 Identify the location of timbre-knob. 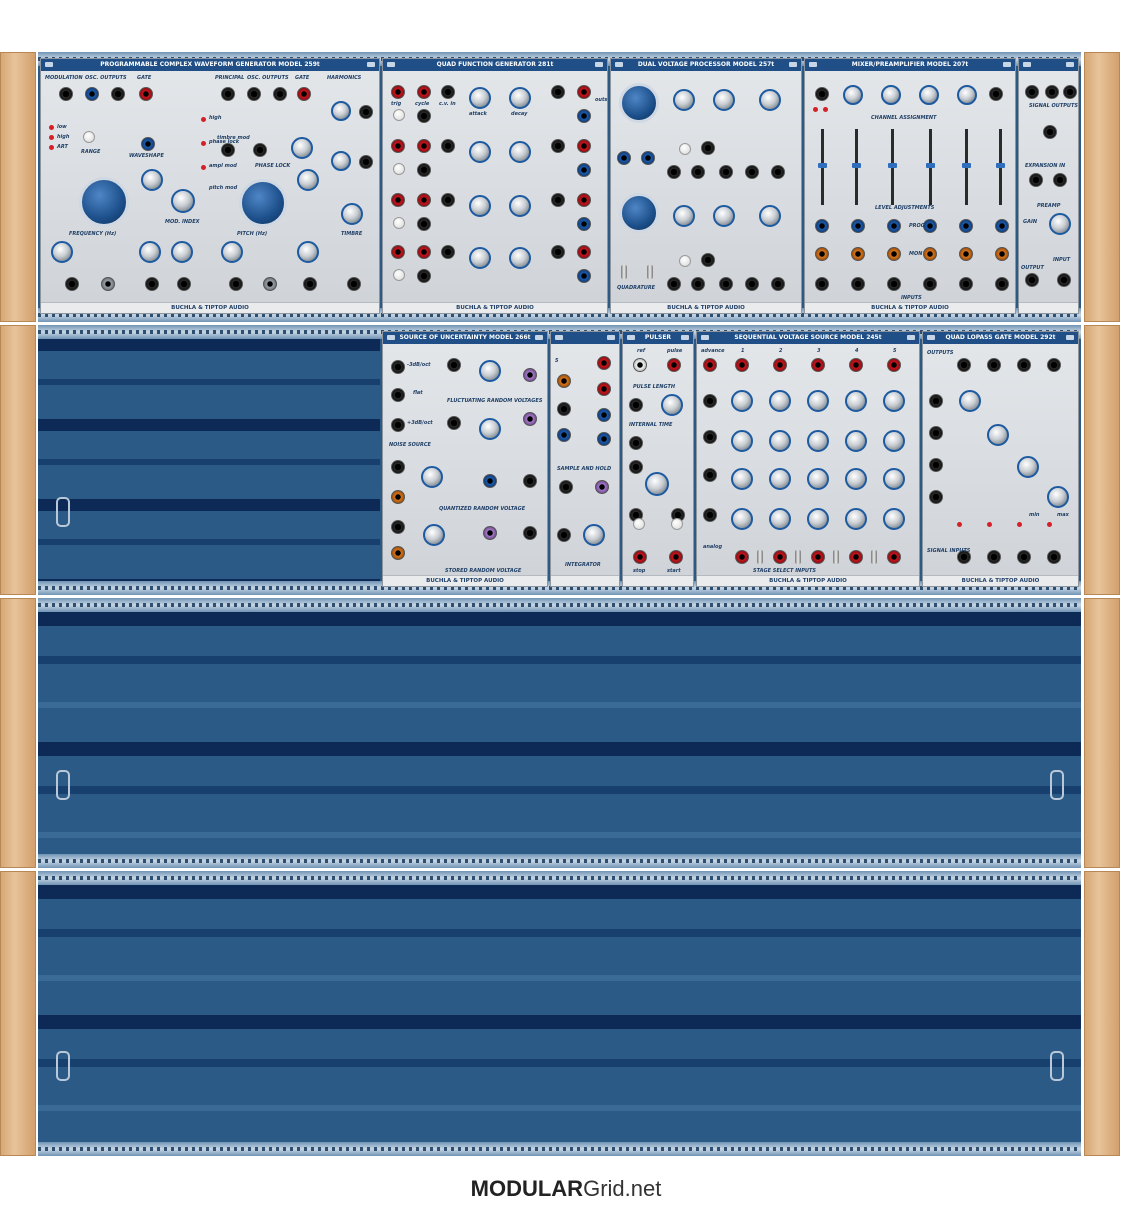
(352, 214).